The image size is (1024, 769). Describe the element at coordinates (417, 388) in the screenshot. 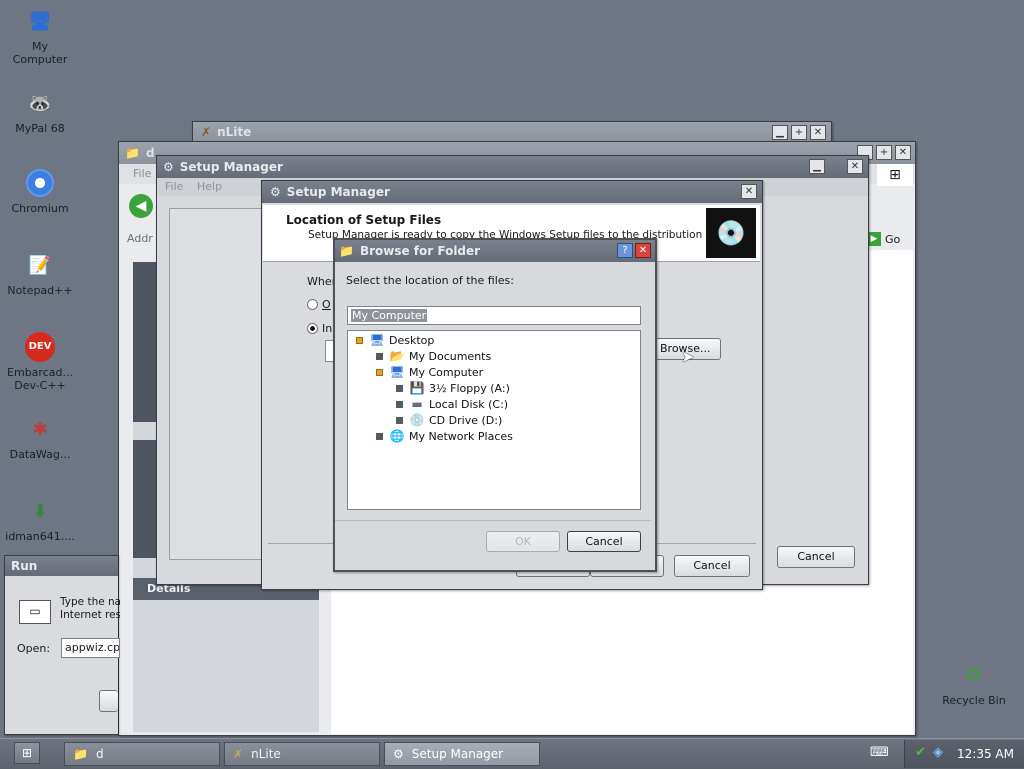

I see `floppy-icon: 💾` at that location.